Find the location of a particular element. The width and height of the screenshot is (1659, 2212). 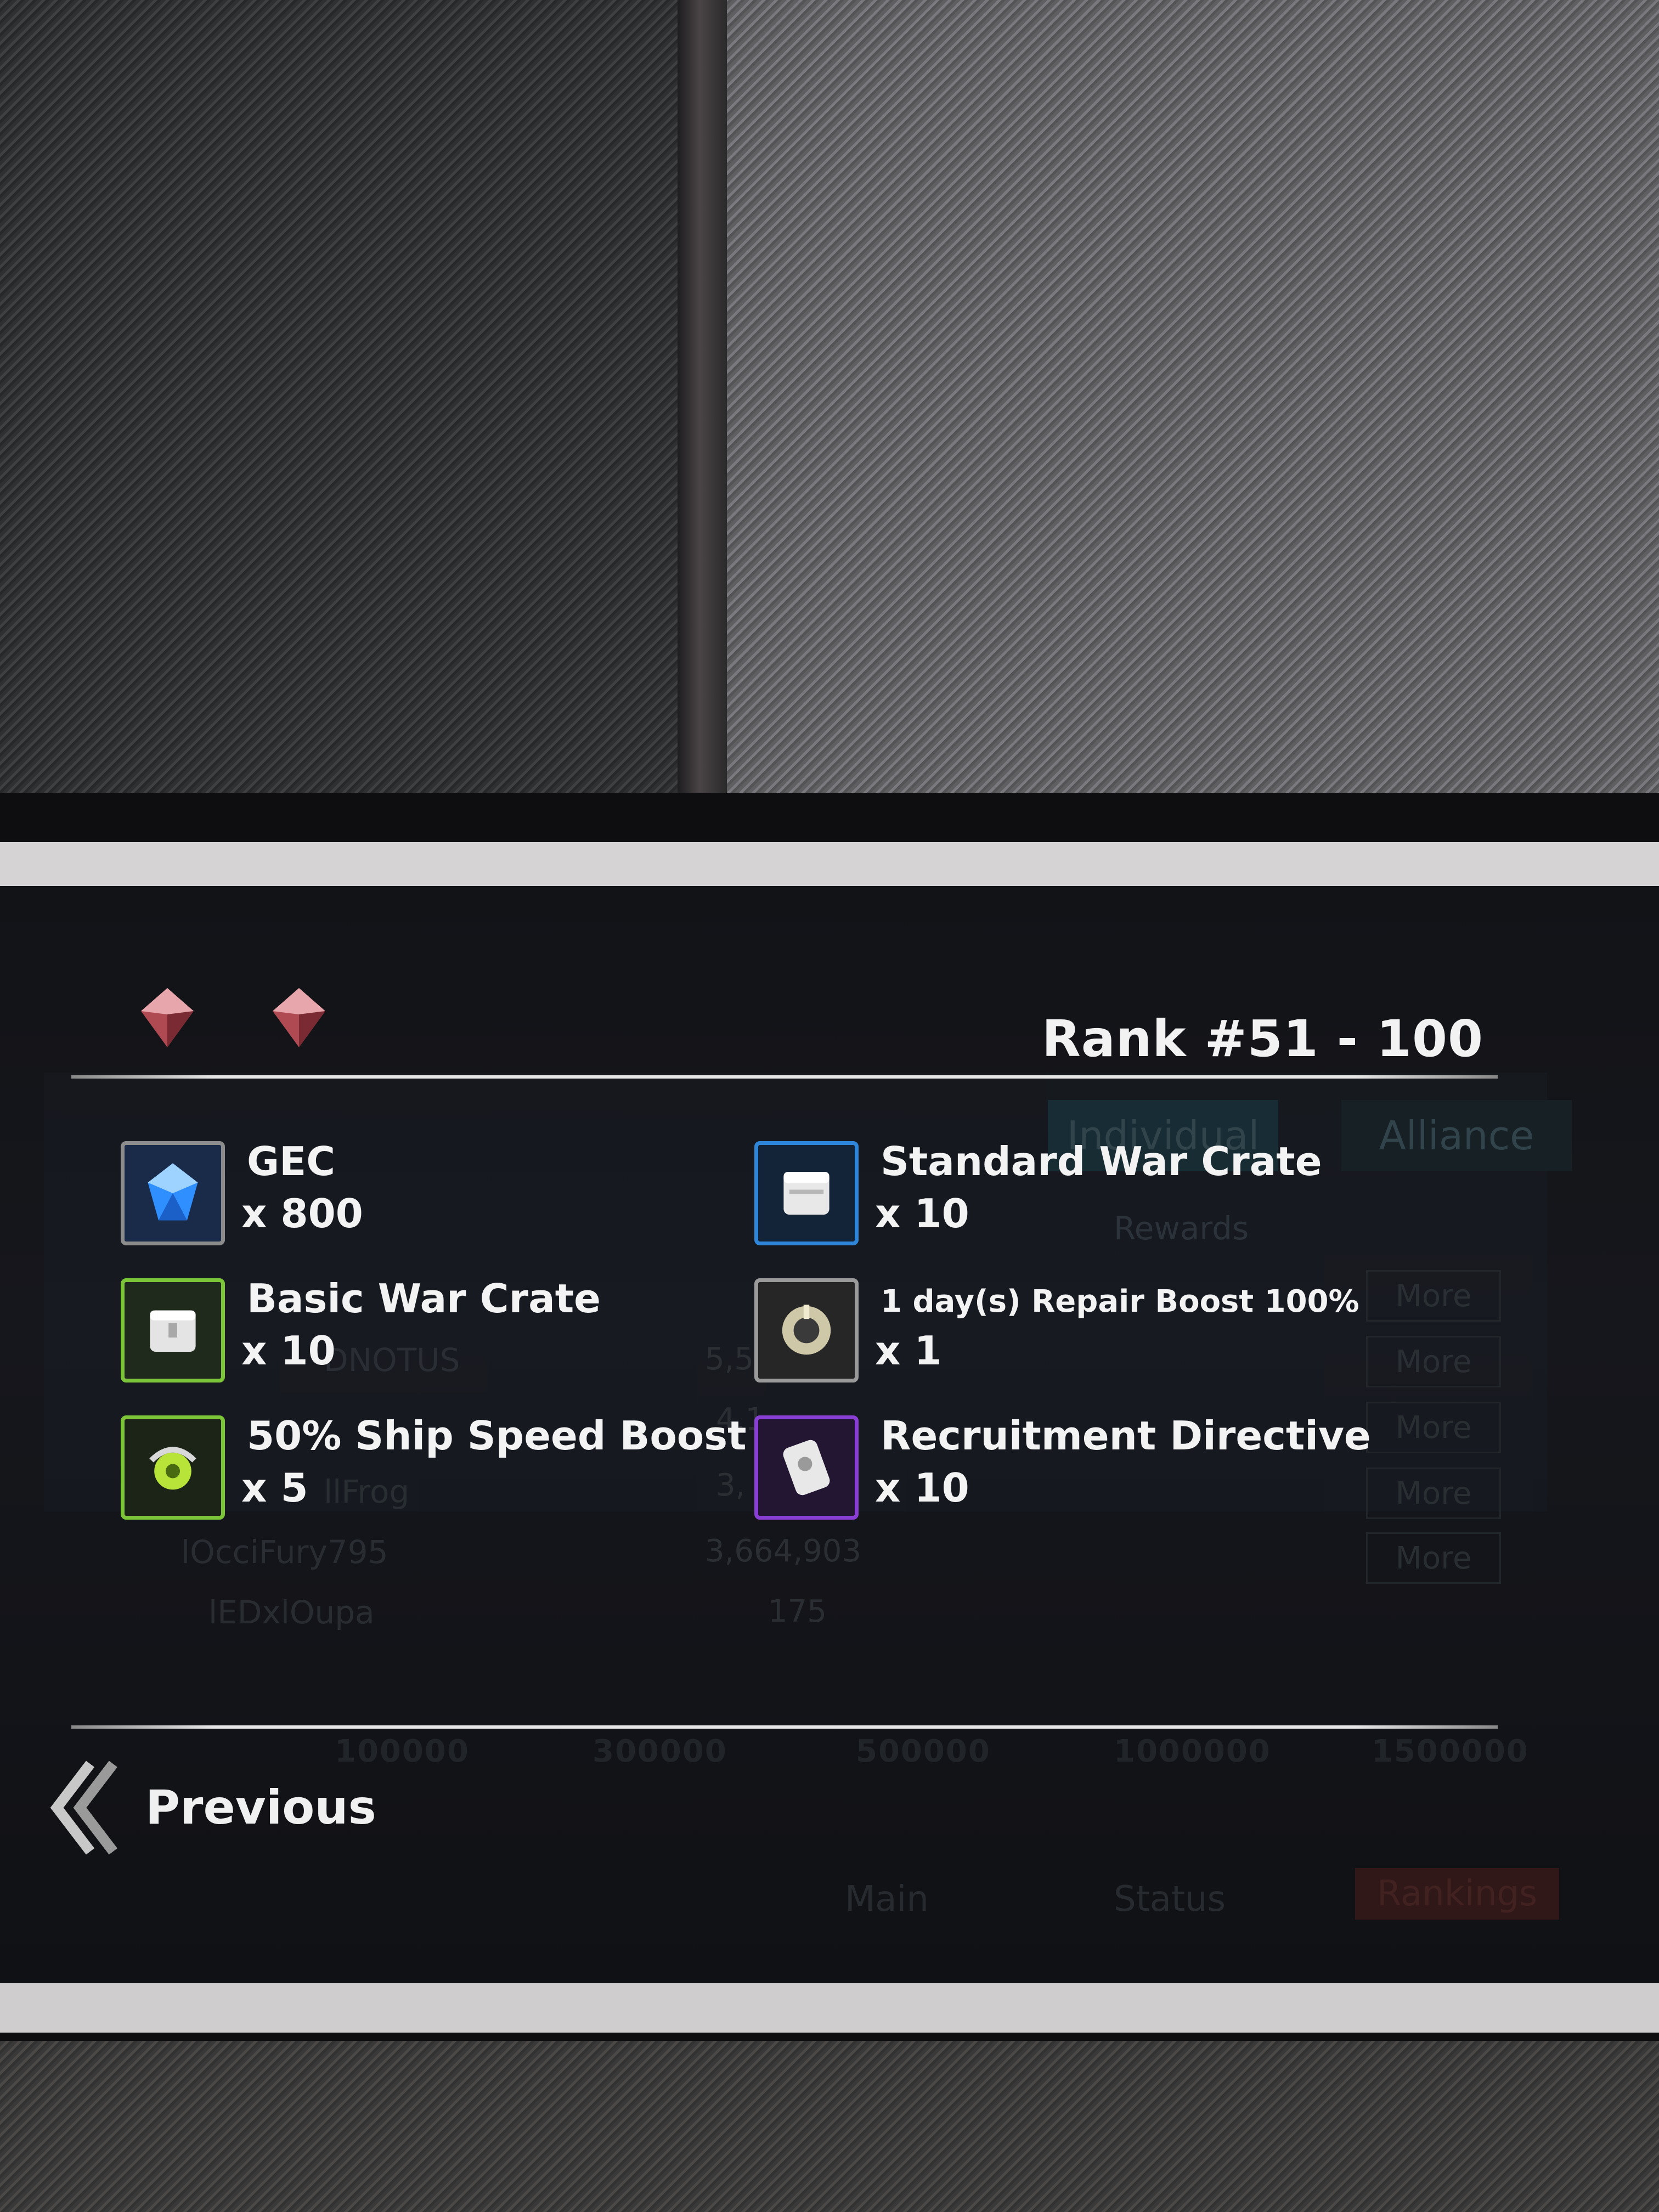

milestone-value: 1500000 is located at coordinates (1451, 1751).